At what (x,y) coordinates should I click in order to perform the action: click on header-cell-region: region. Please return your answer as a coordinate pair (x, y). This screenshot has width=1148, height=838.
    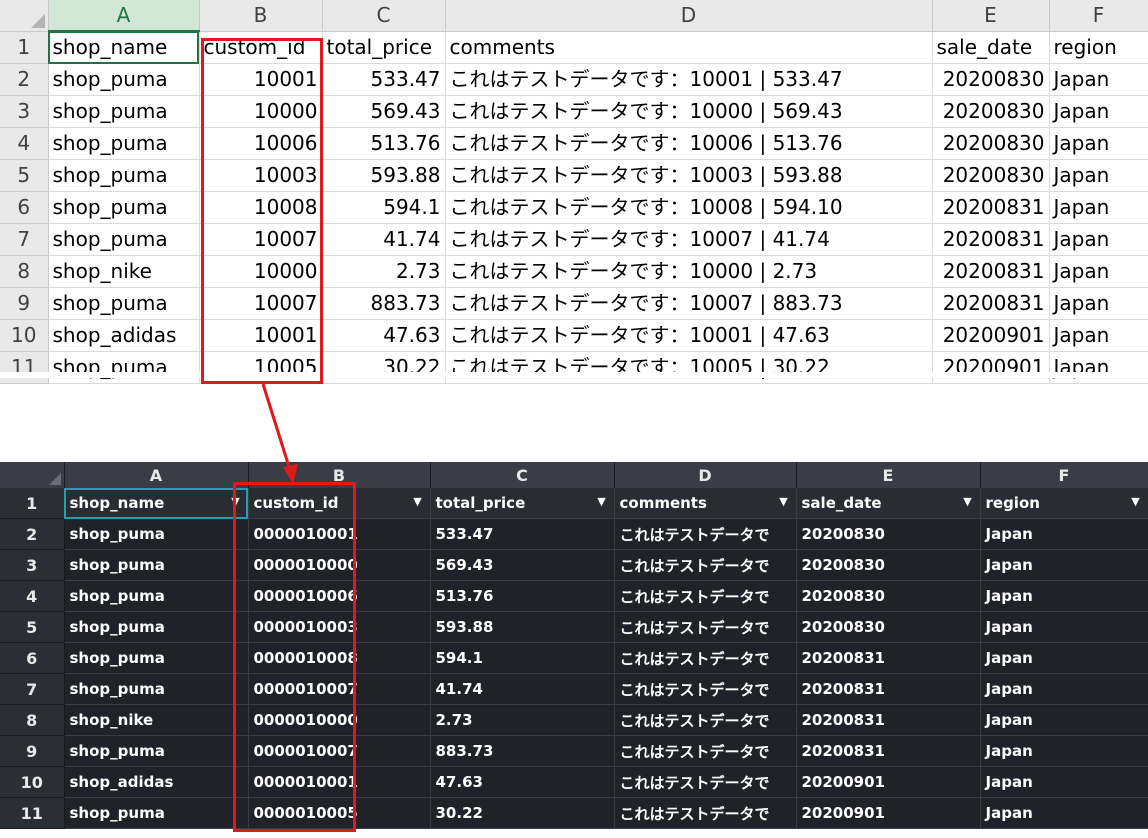
    Looking at the image, I should click on (1098, 47).